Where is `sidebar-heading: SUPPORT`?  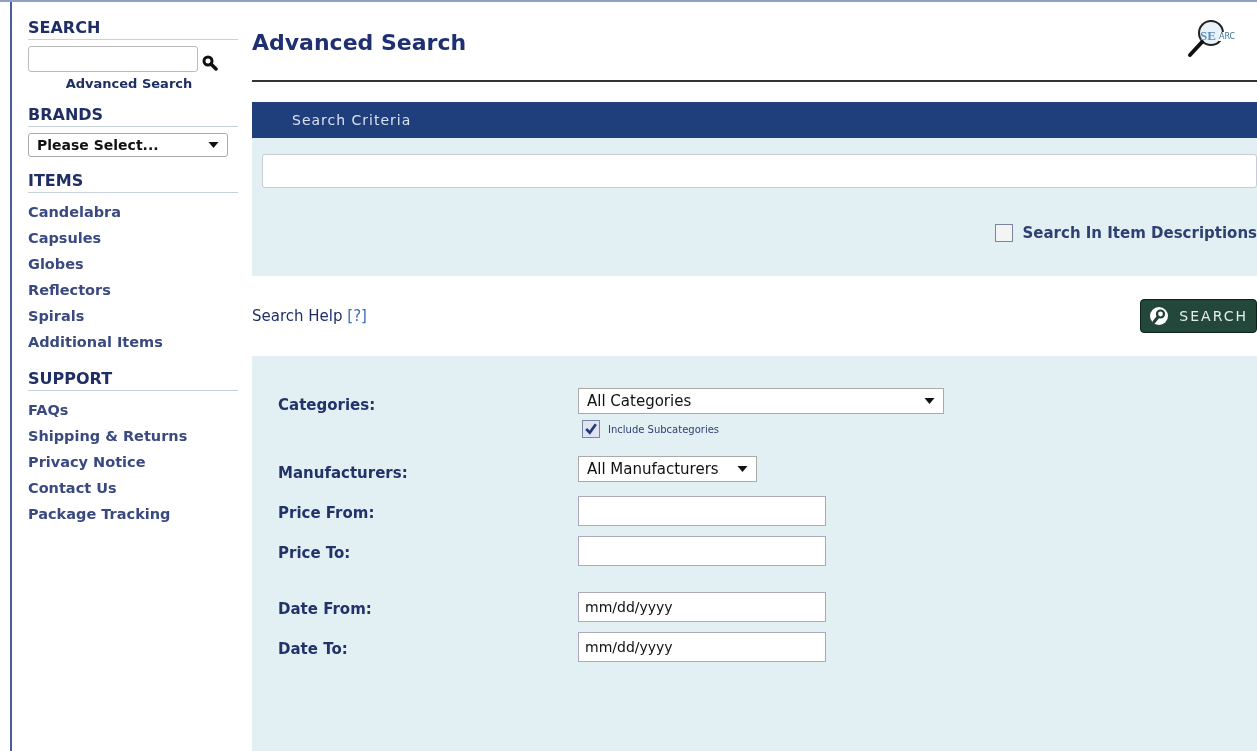
sidebar-heading: SUPPORT is located at coordinates (133, 380).